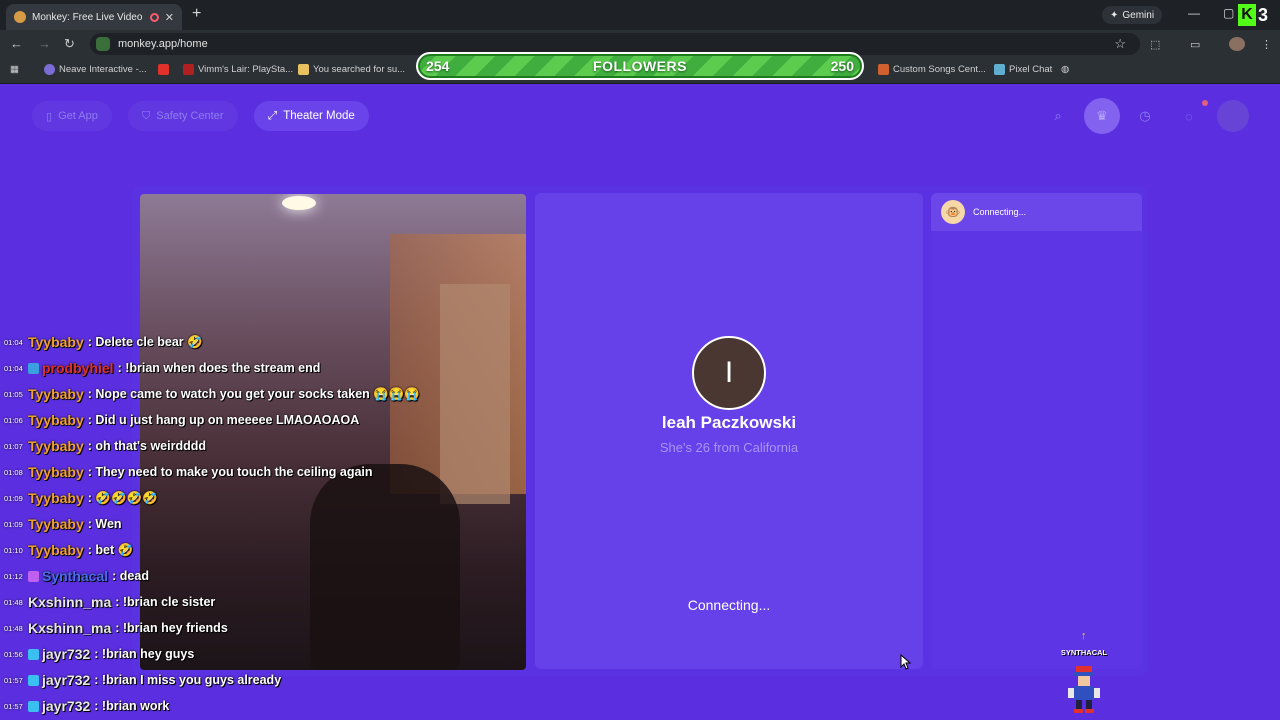 This screenshot has height=720, width=1280. Describe the element at coordinates (163, 44) in the screenshot. I see `url-text: monkey.app/home` at that location.